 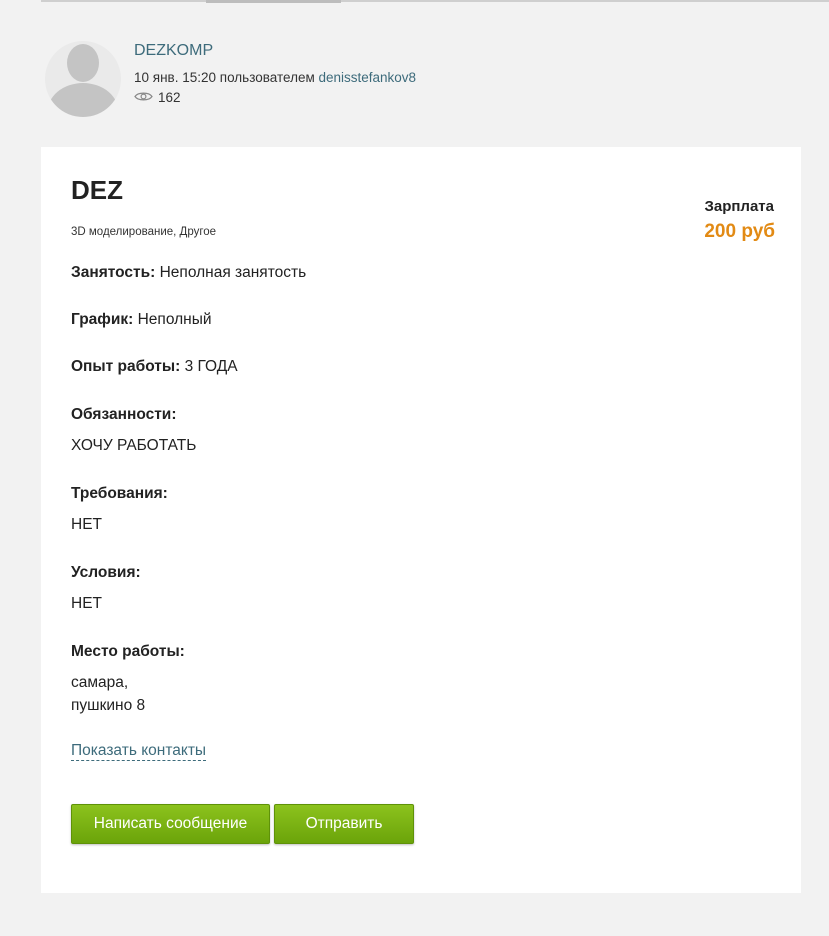 I want to click on write-message-button: Написать сообщение, so click(x=170, y=824).